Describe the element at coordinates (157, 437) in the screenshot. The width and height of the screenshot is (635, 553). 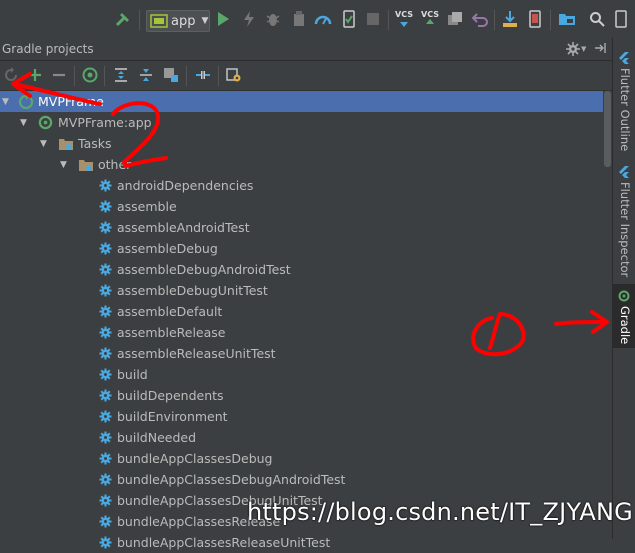
I see `tree-task-label: buildNeeded` at that location.